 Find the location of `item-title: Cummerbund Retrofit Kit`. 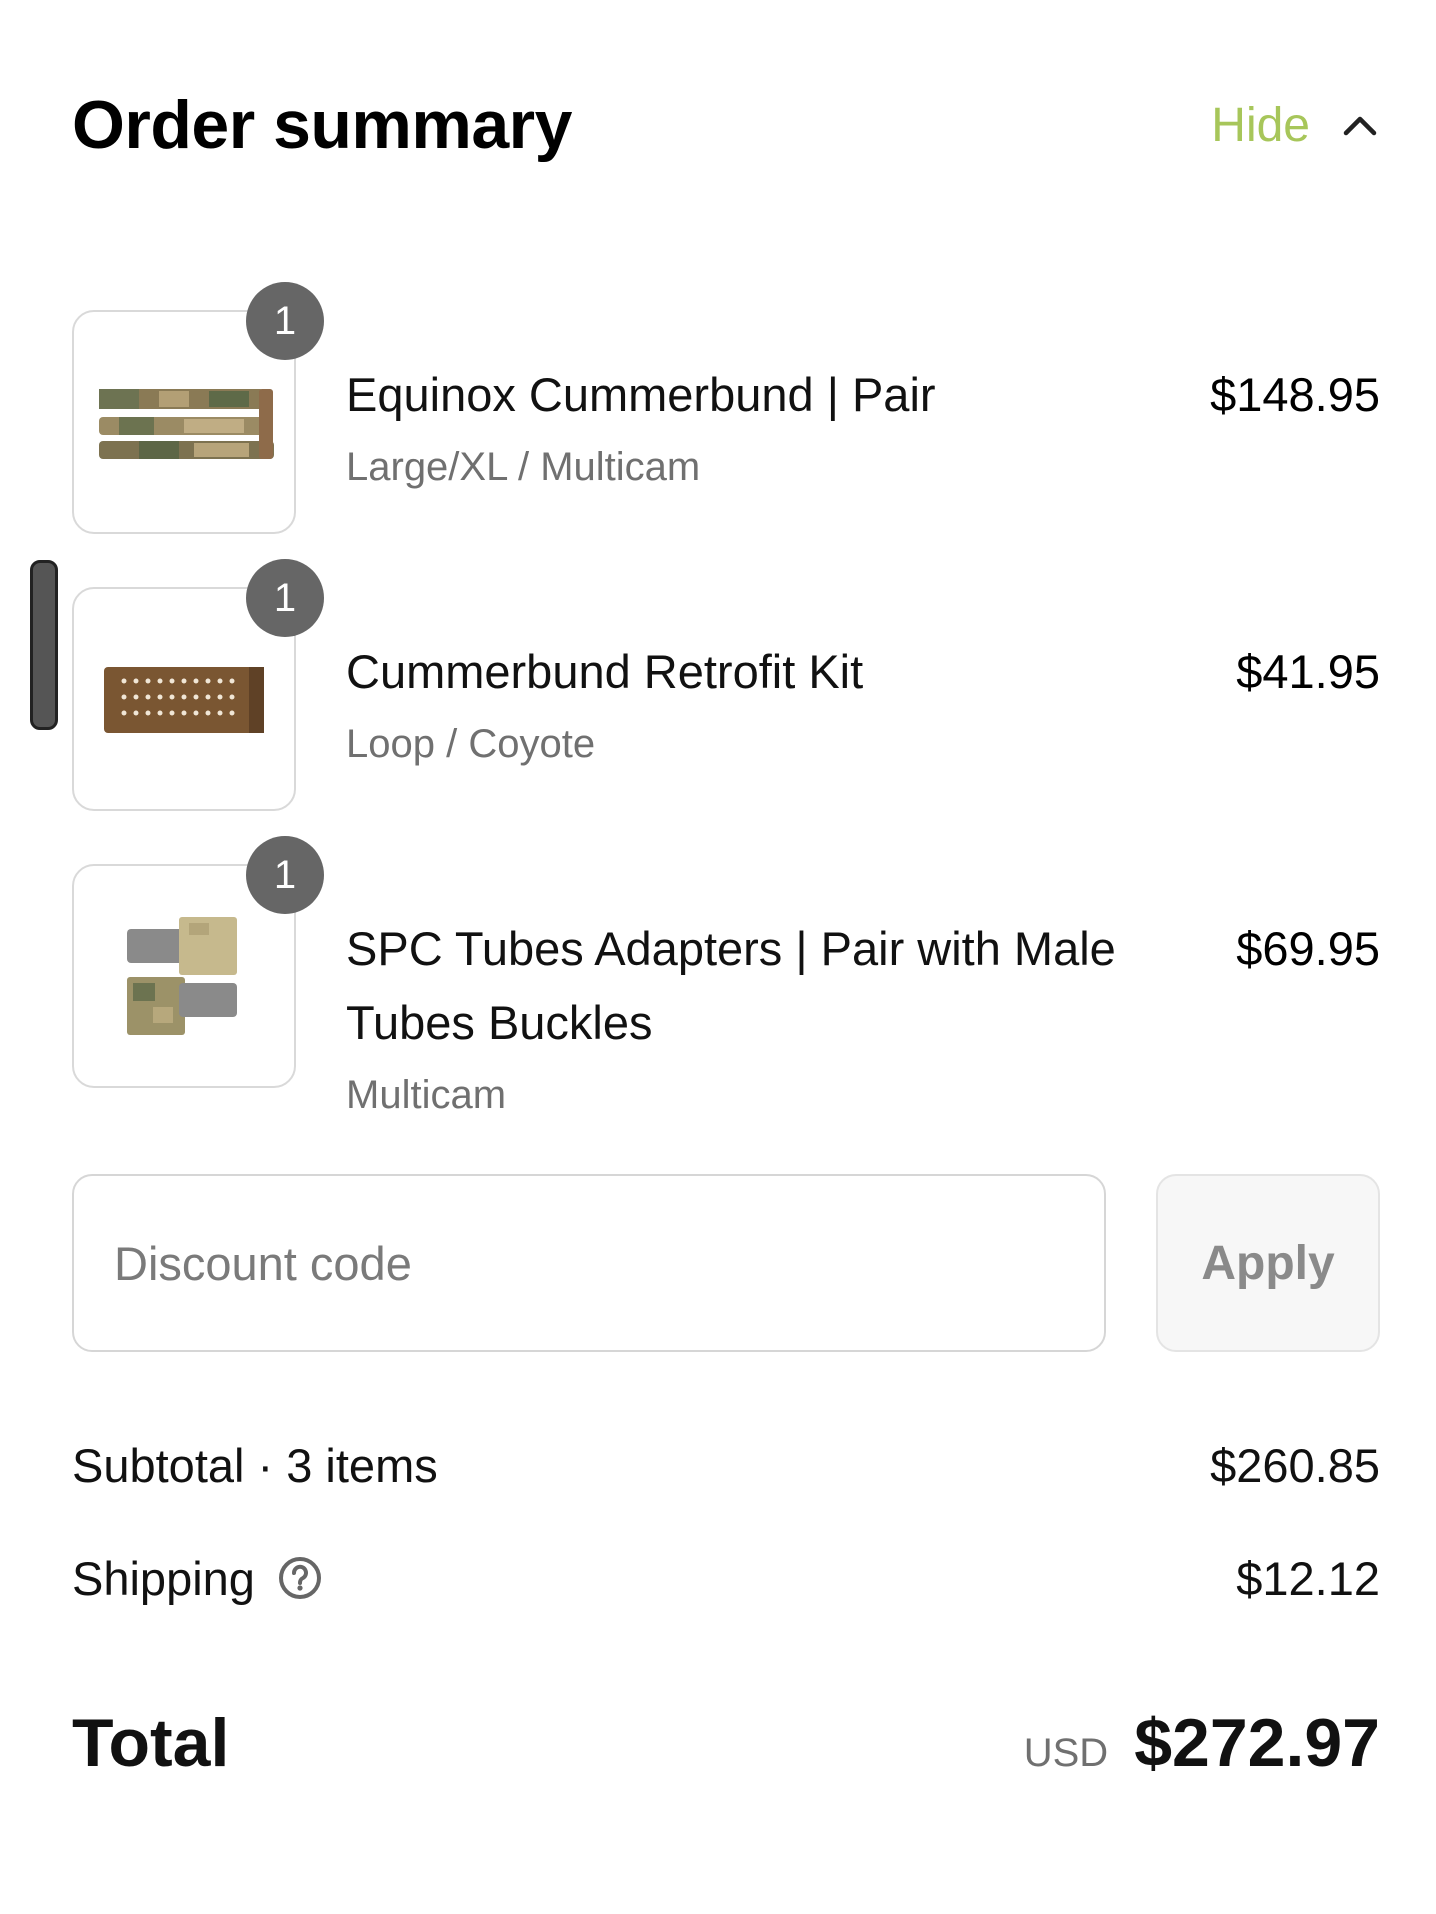

item-title: Cummerbund Retrofit Kit is located at coordinates (605, 671).